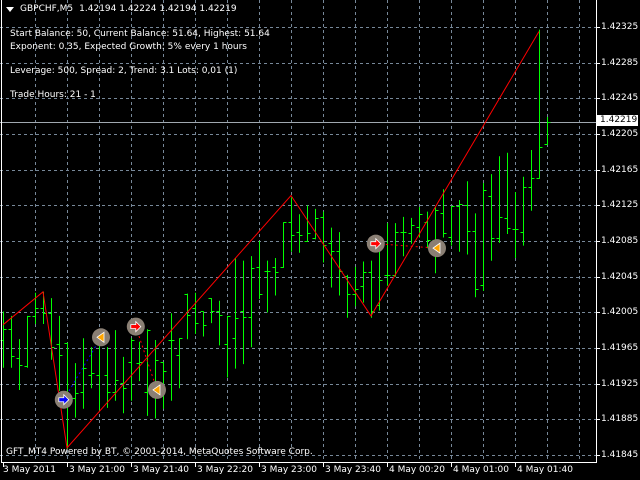  I want to click on current-price-label: 1.42219, so click(617, 120).